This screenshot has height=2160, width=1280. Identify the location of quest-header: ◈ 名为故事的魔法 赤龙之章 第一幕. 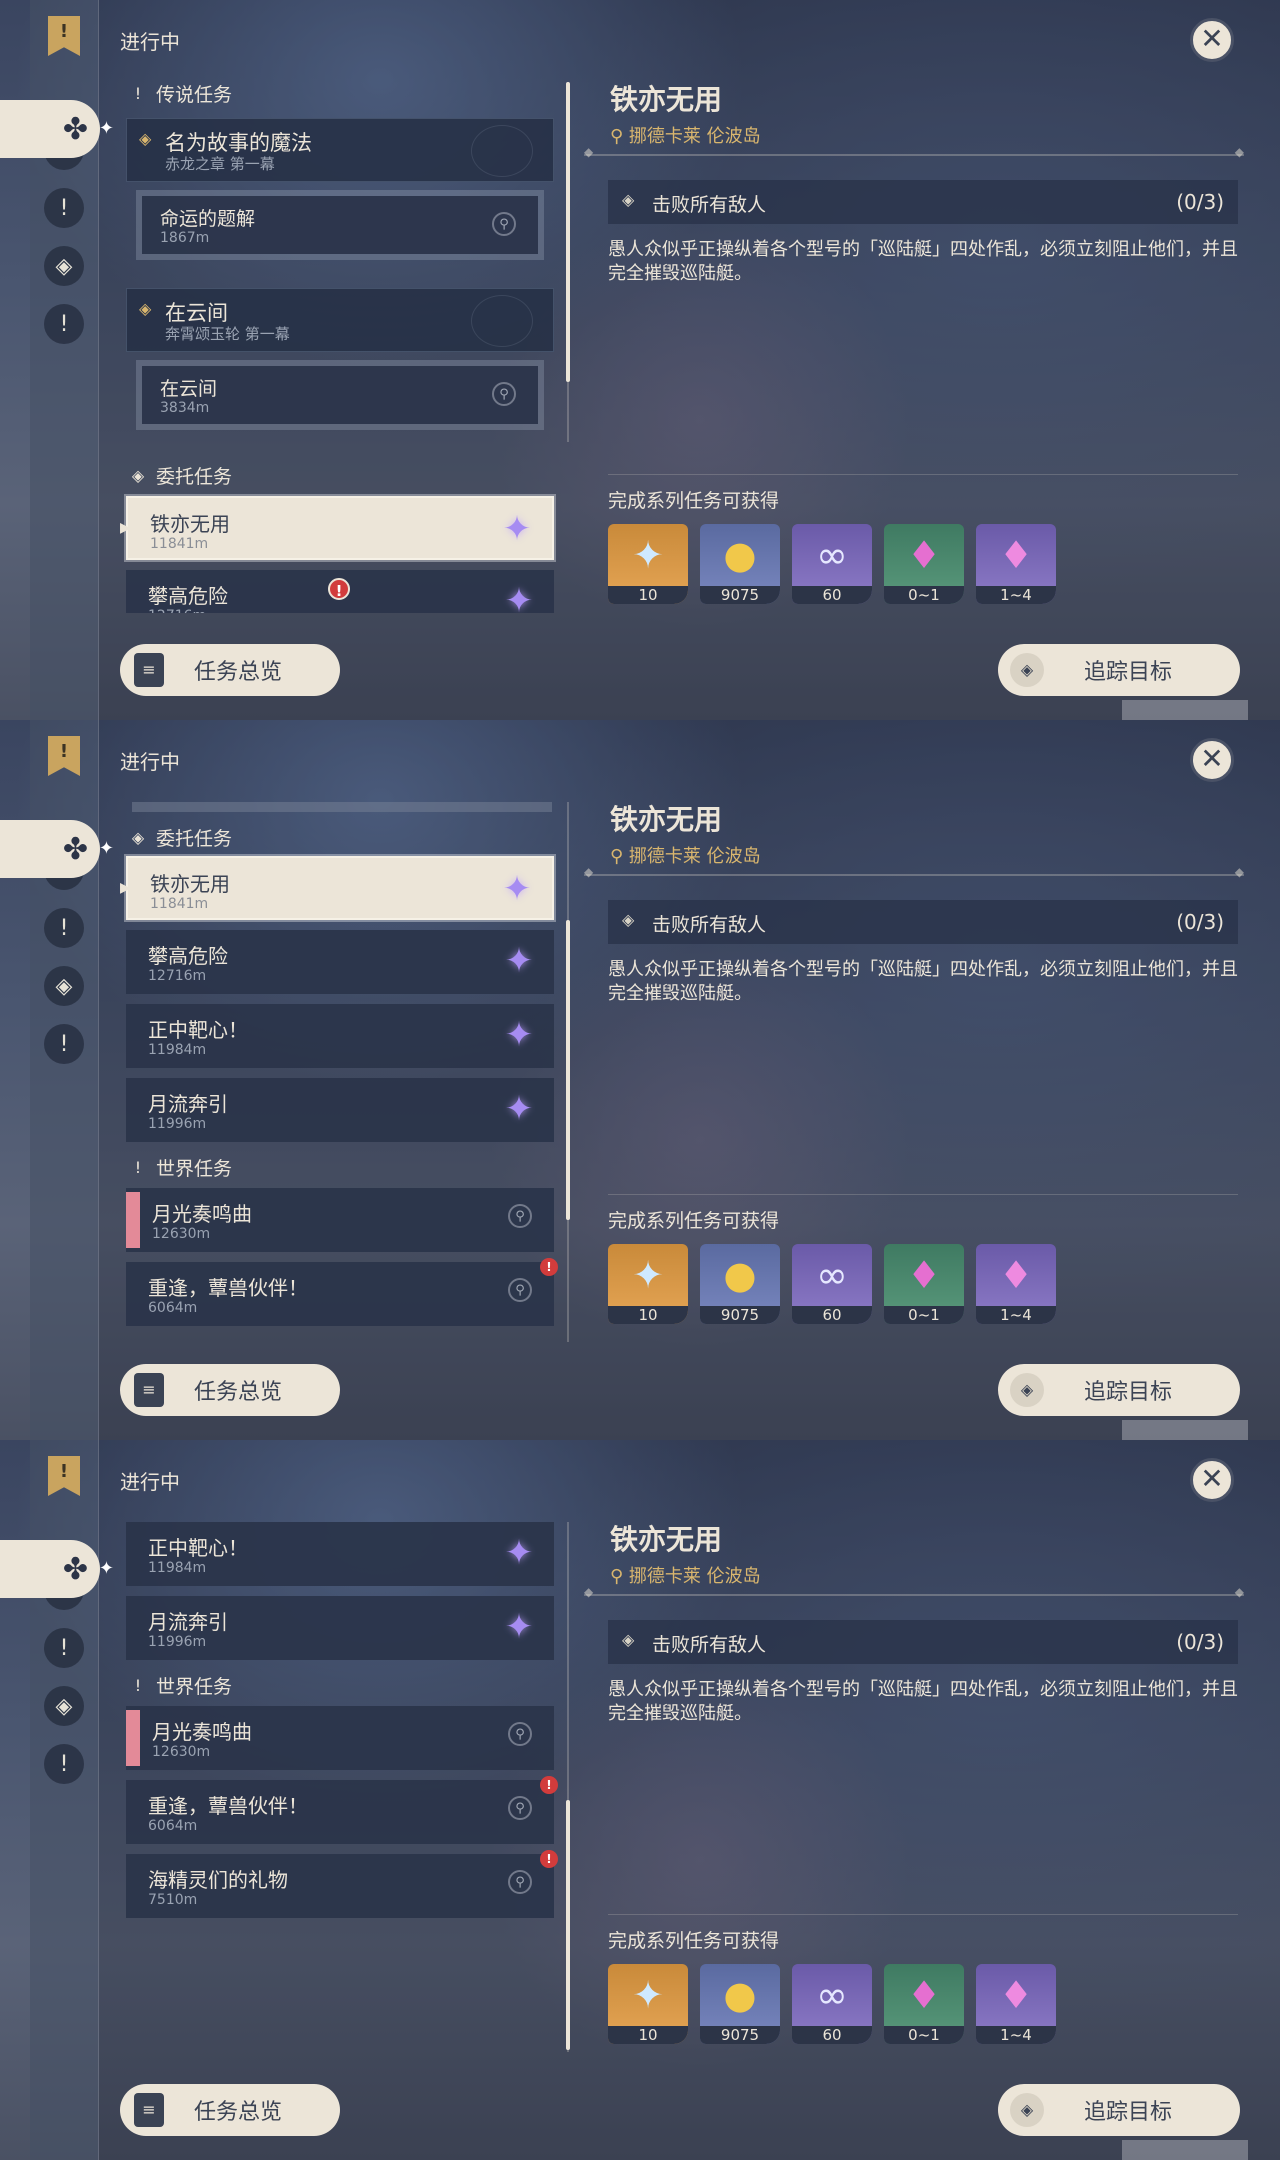
(340, 150).